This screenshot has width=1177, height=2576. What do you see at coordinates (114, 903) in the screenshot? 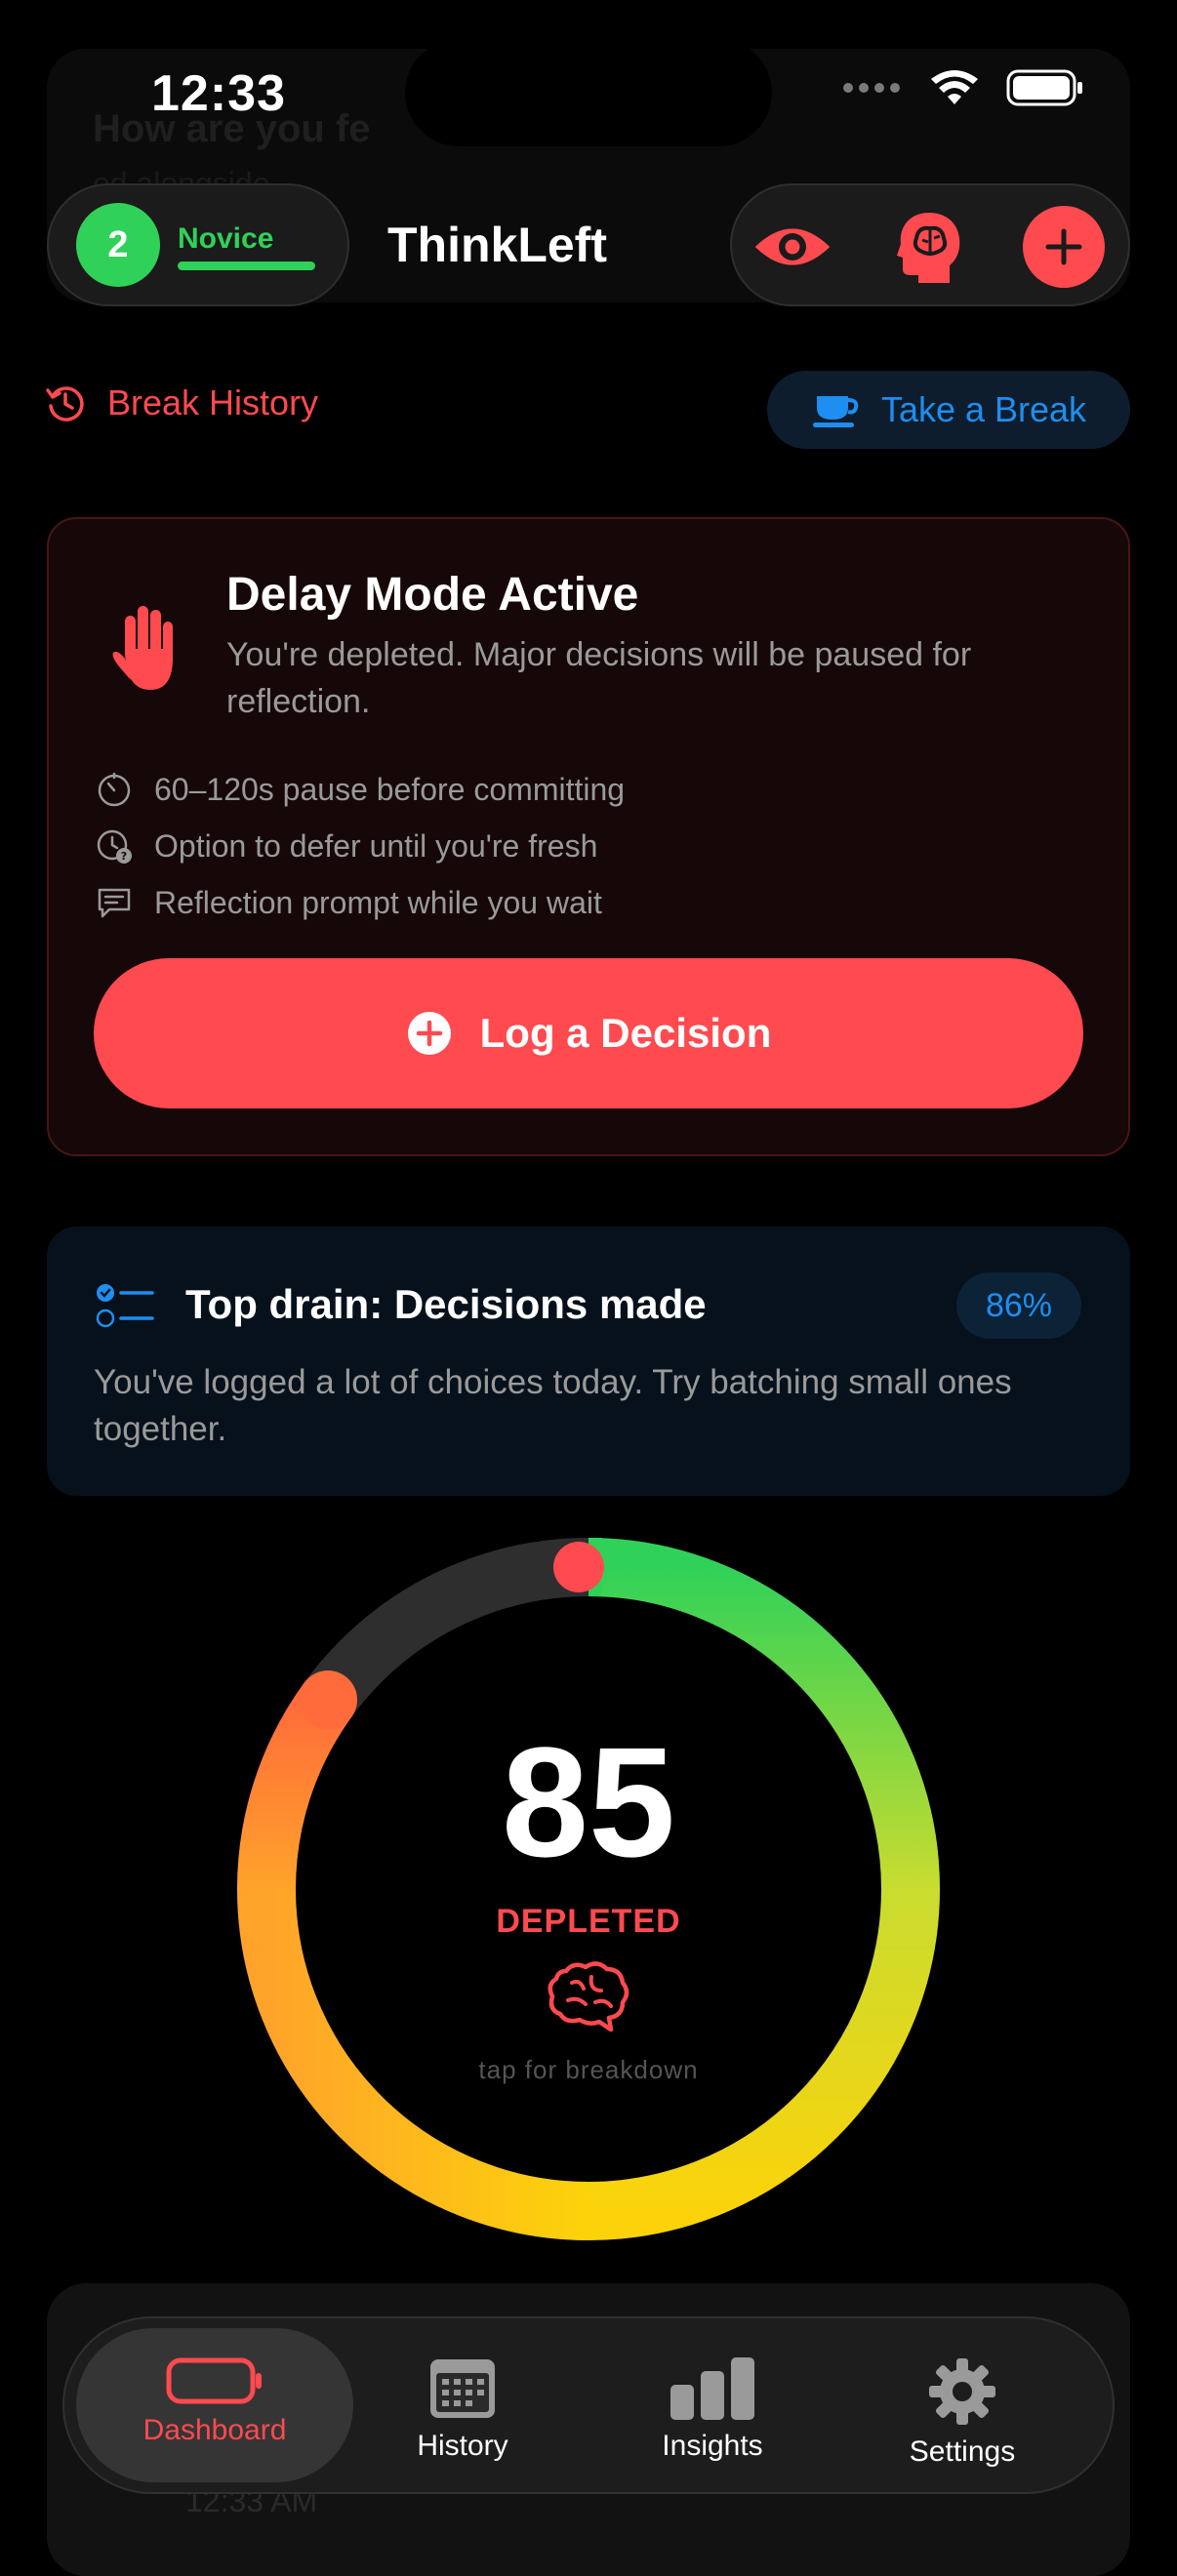
I see `message-icon` at bounding box center [114, 903].